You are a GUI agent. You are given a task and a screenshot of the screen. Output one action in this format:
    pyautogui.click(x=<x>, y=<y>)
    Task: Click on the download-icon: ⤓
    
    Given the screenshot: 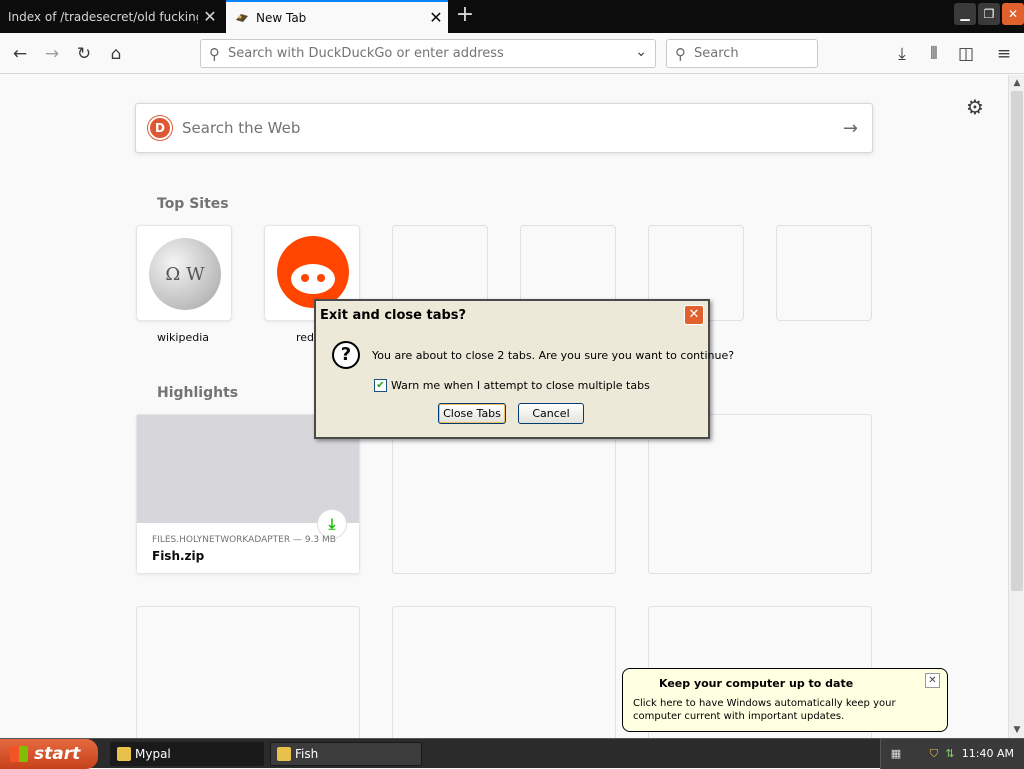 What is the action you would take?
    pyautogui.click(x=902, y=54)
    